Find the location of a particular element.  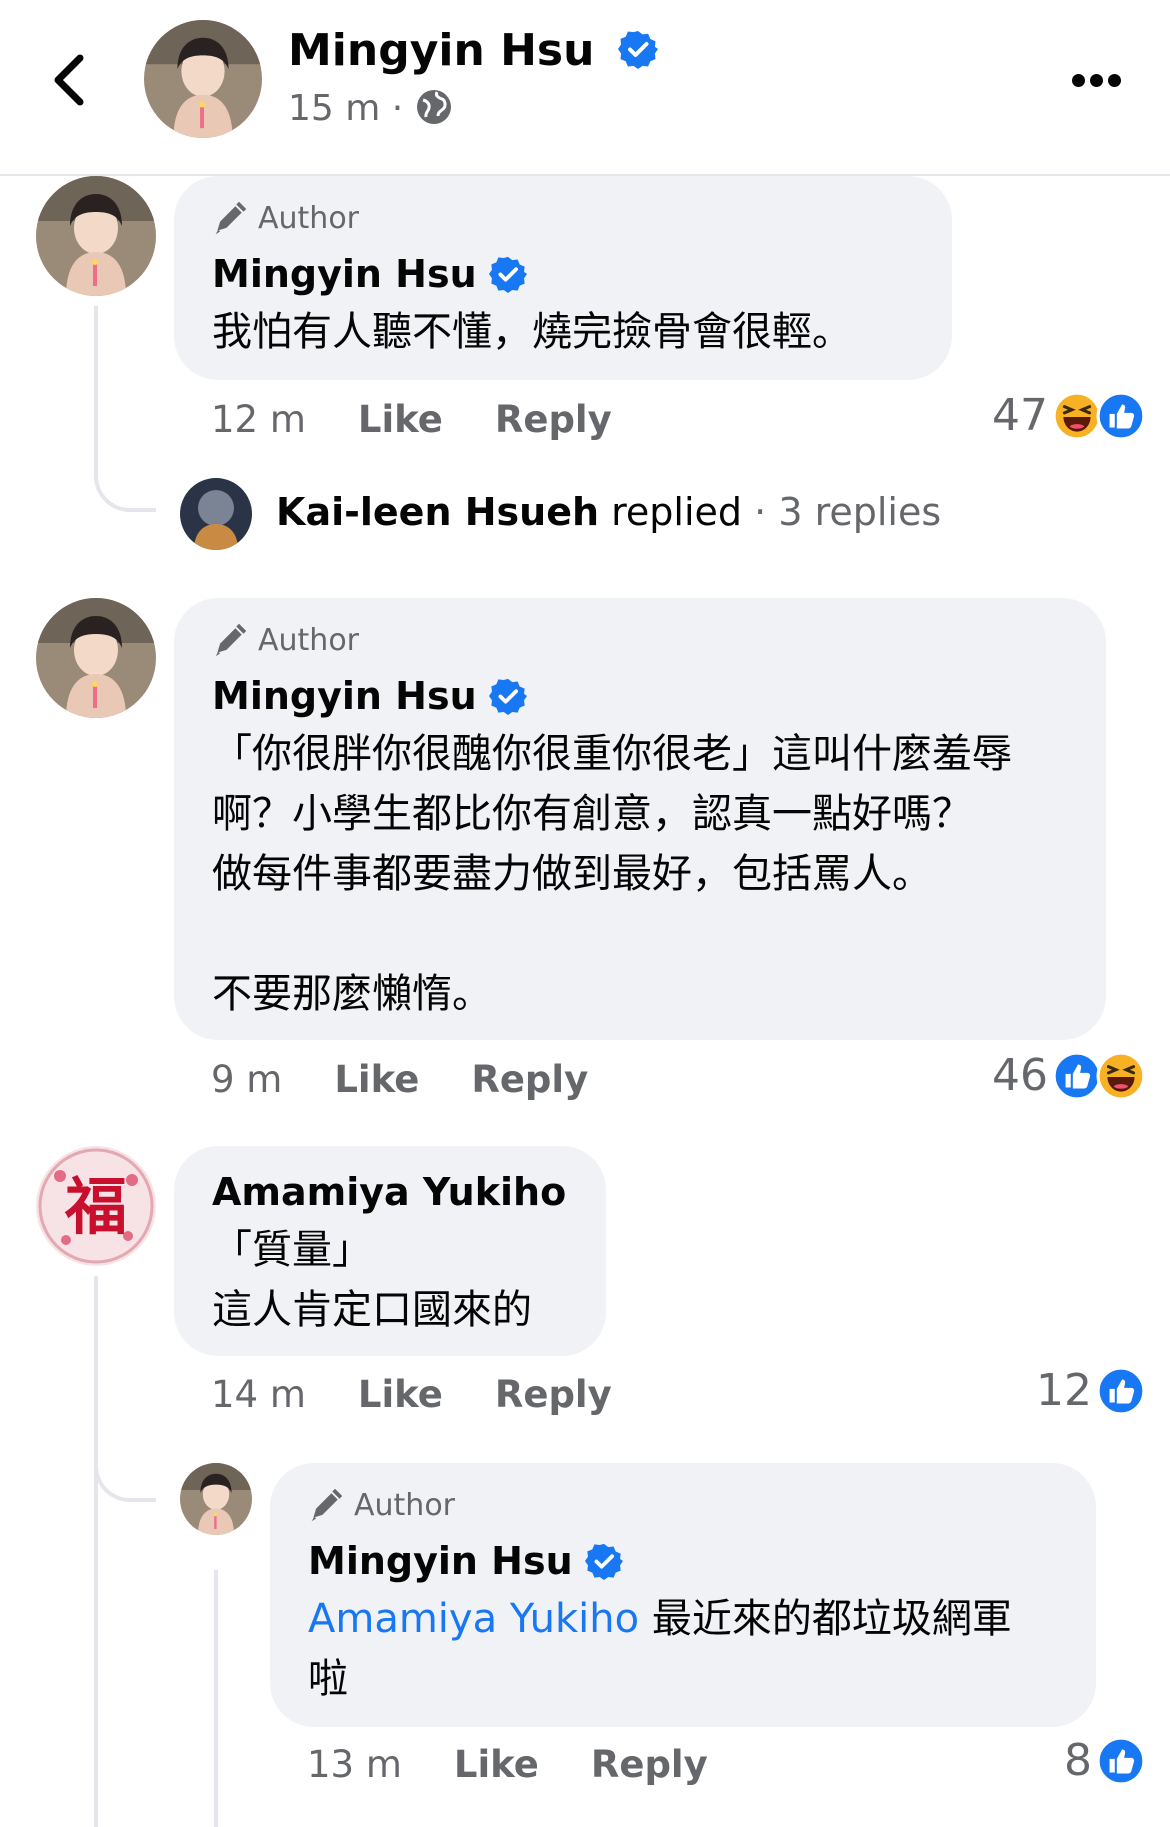

post-meta: 15 m · is located at coordinates (370, 108).